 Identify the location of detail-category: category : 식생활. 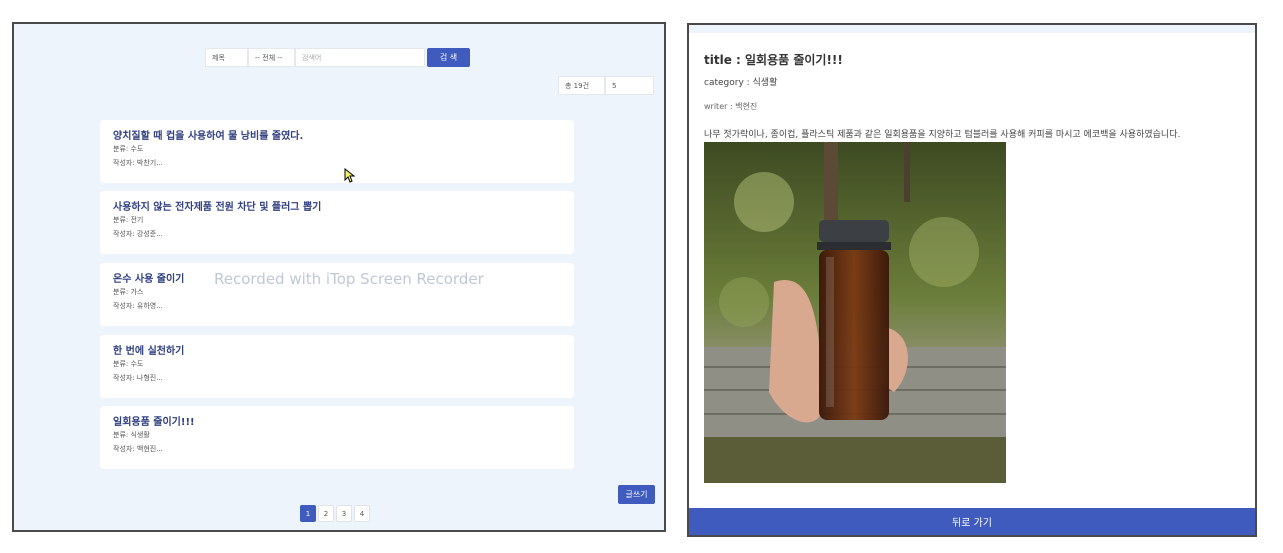
(741, 83).